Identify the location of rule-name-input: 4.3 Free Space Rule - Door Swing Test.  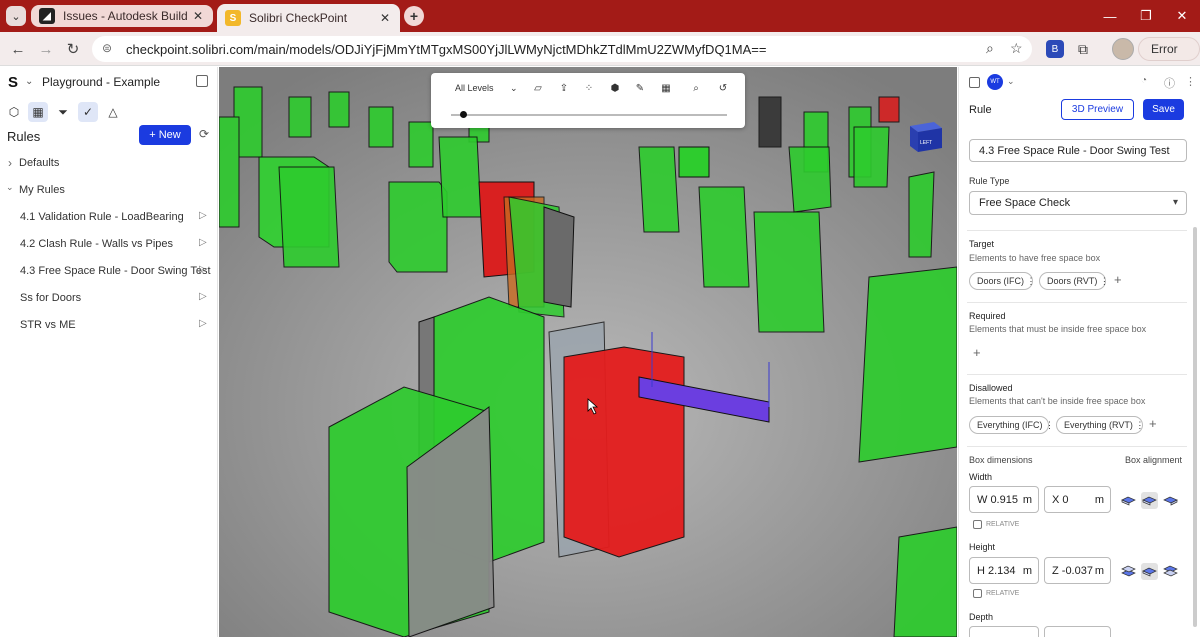
(1078, 150).